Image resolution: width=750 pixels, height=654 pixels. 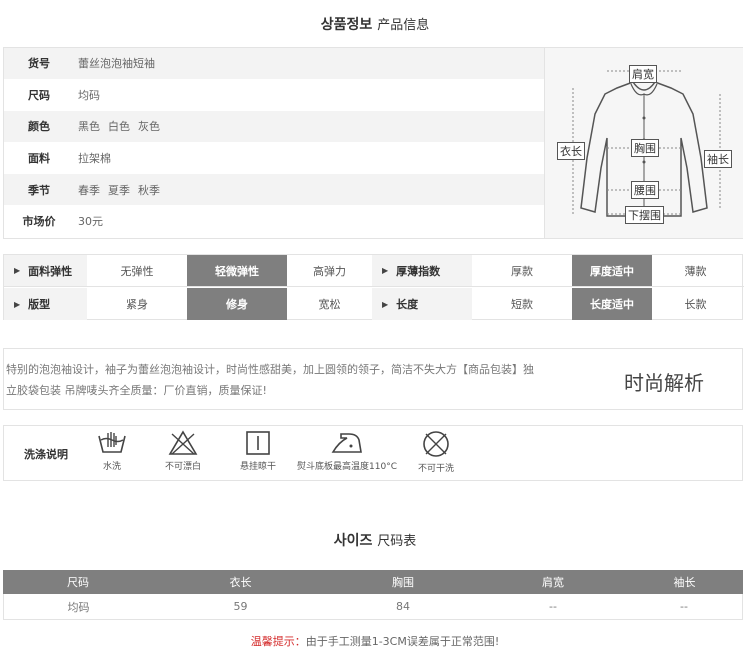 I want to click on size-title-chinese: 尺码表, so click(x=397, y=541).